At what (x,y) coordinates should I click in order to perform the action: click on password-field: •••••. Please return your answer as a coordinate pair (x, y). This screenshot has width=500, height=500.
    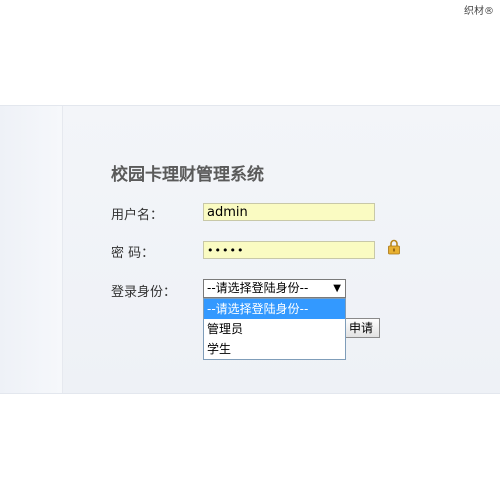
    Looking at the image, I should click on (289, 250).